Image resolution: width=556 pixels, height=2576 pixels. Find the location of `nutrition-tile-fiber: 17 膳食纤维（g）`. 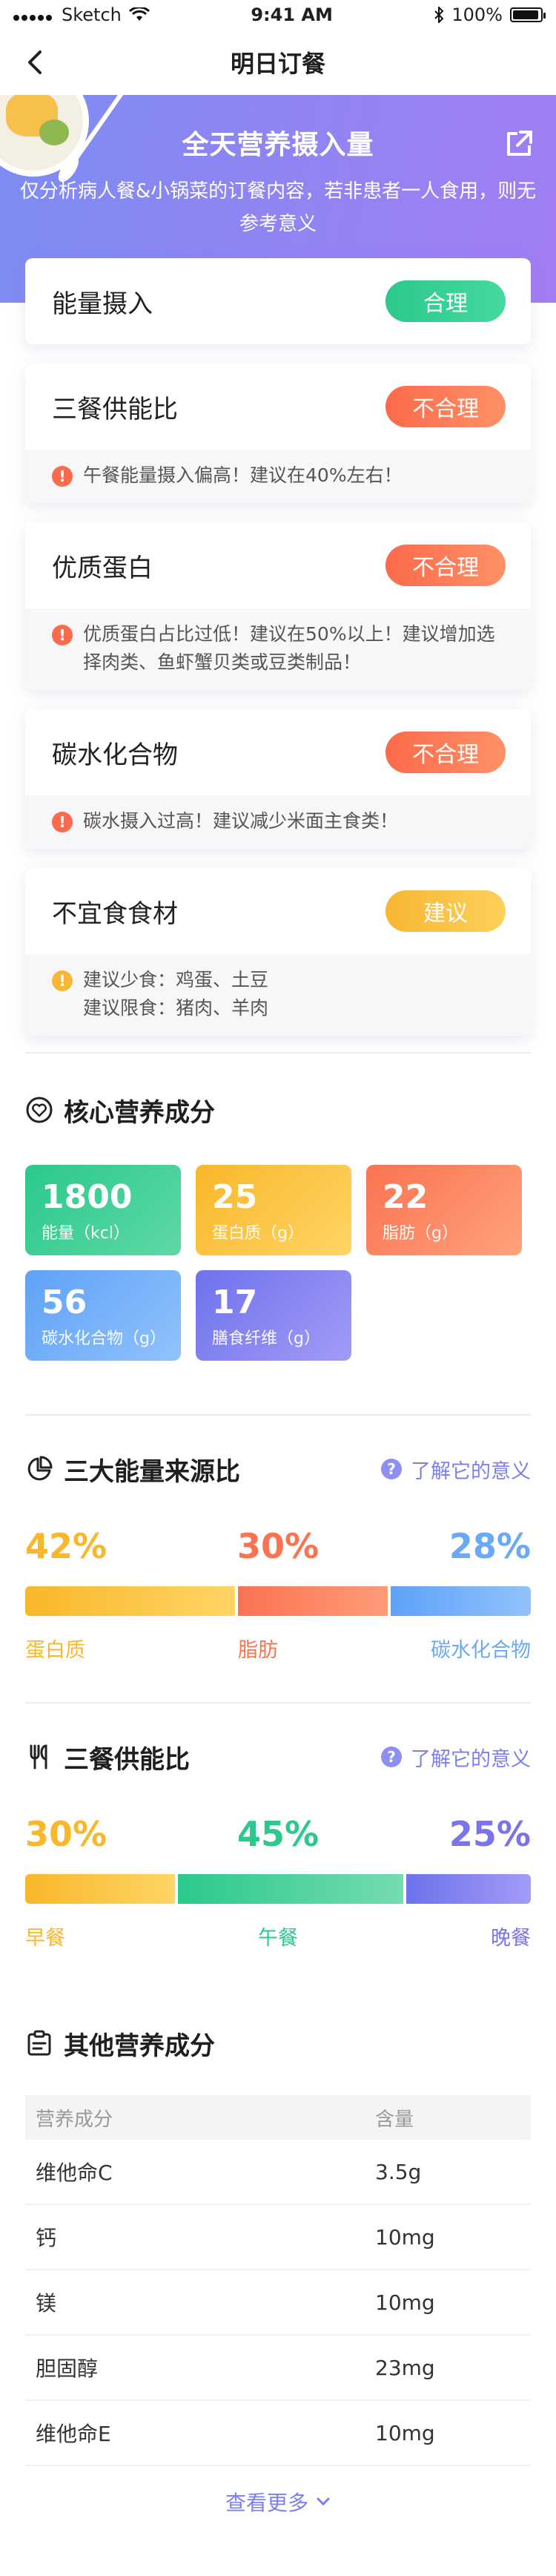

nutrition-tile-fiber: 17 膳食纤维（g） is located at coordinates (273, 1315).